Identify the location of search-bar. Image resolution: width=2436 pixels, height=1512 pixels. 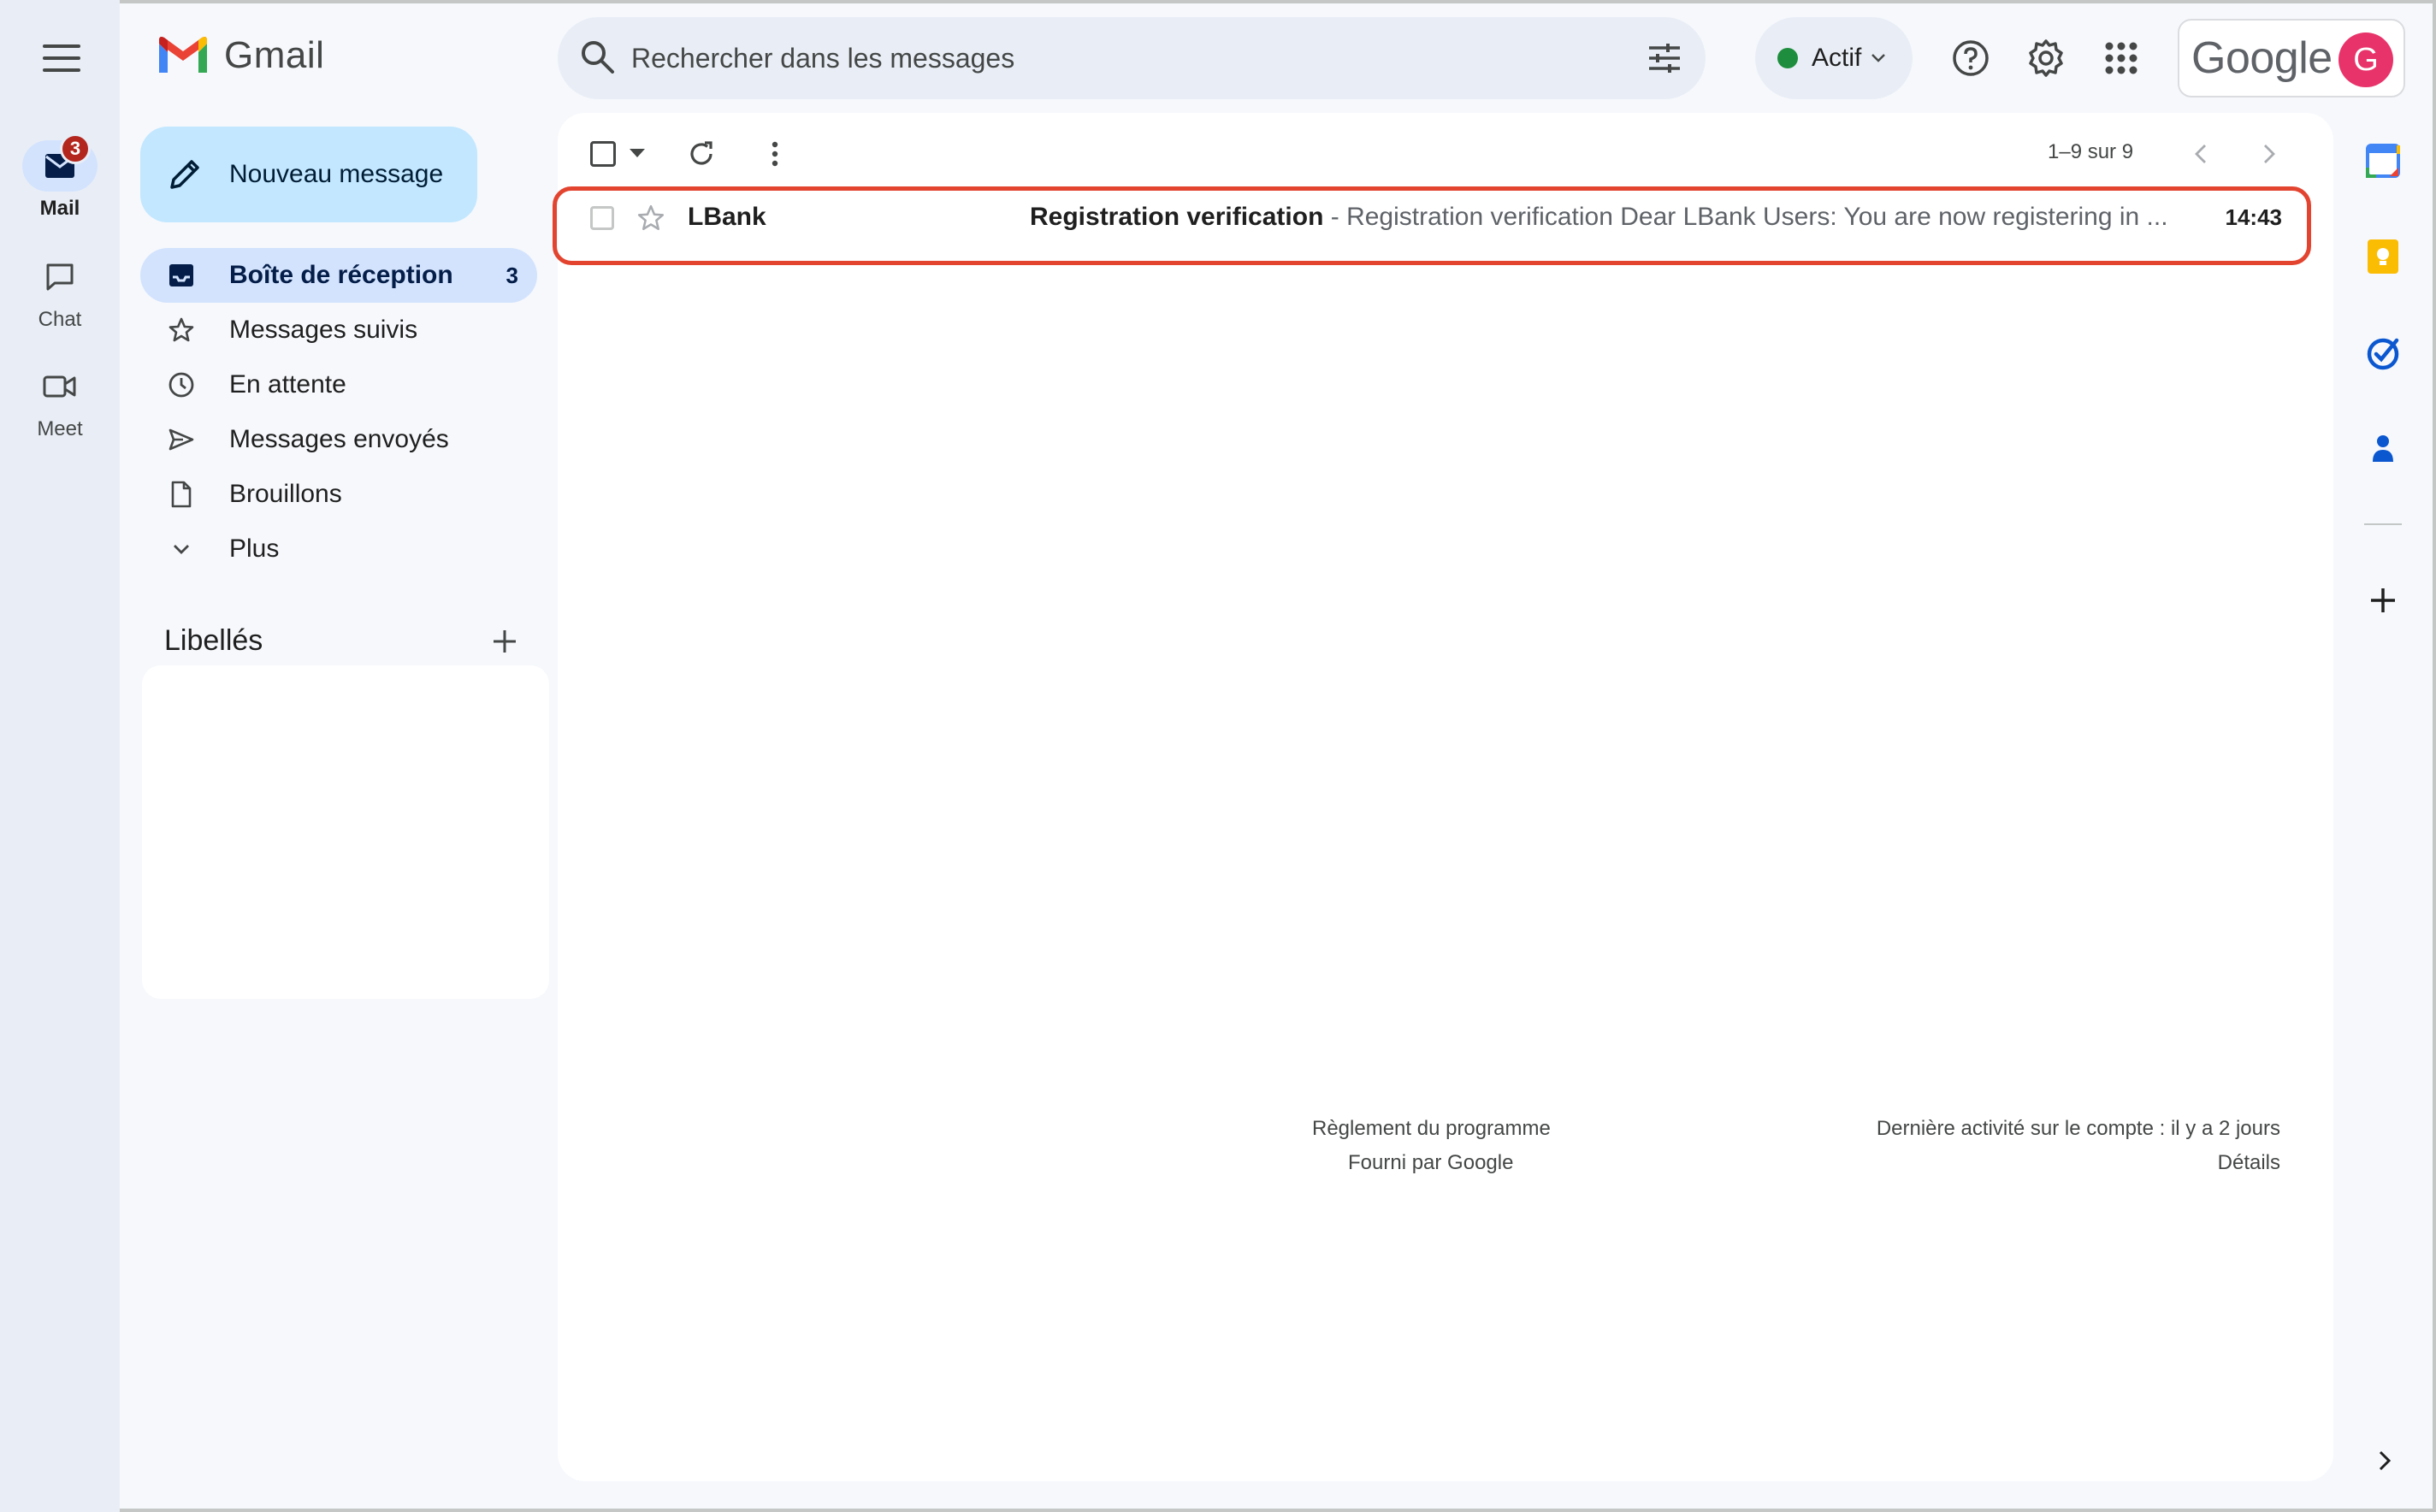
(1132, 58).